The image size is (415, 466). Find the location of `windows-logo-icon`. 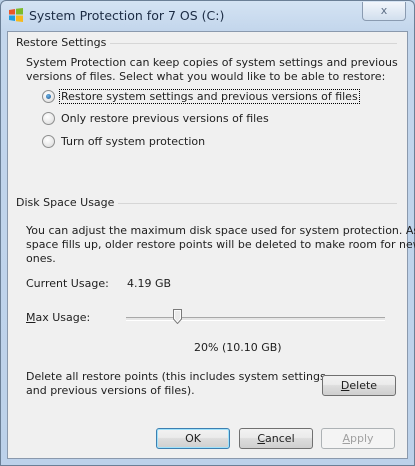

windows-logo-icon is located at coordinates (16, 15).